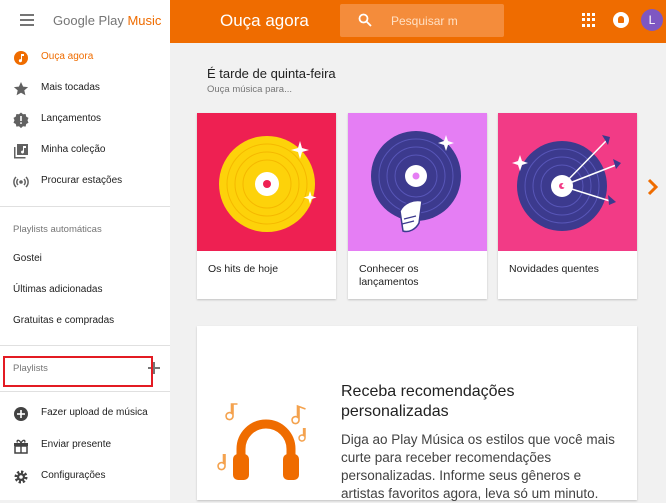 Image resolution: width=666 pixels, height=503 pixels. Describe the element at coordinates (21, 414) in the screenshot. I see `add-circle-icon` at that location.